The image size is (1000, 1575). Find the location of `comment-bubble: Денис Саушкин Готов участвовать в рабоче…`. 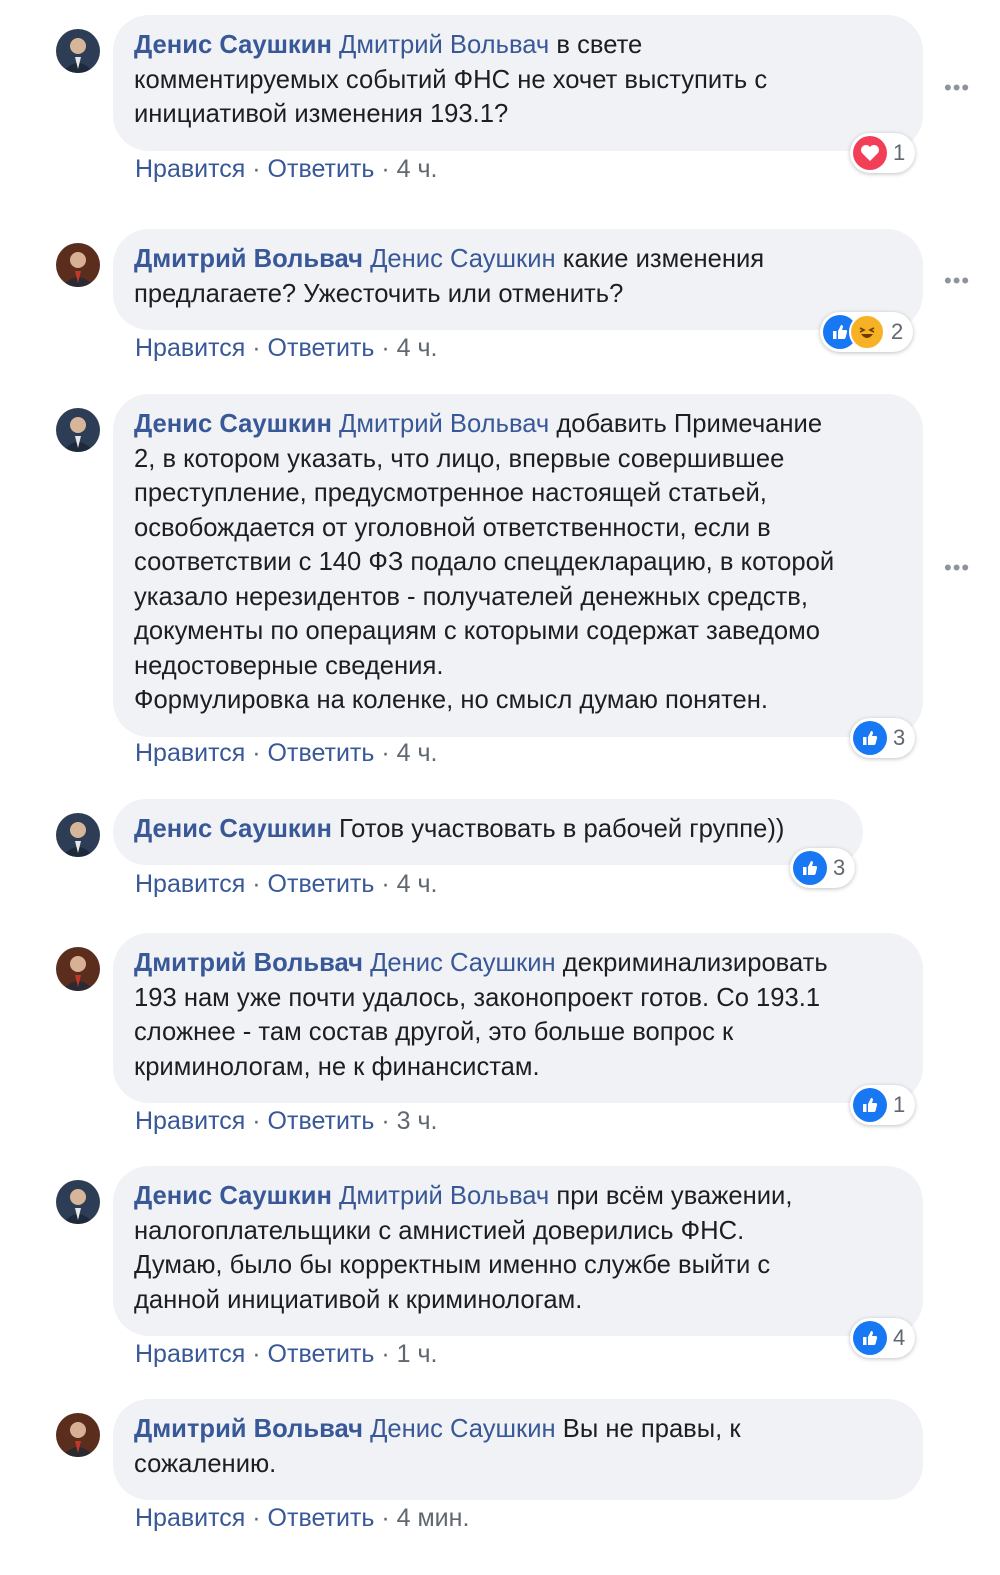

comment-bubble: Денис Саушкин Готов участвовать в рабоче… is located at coordinates (488, 832).